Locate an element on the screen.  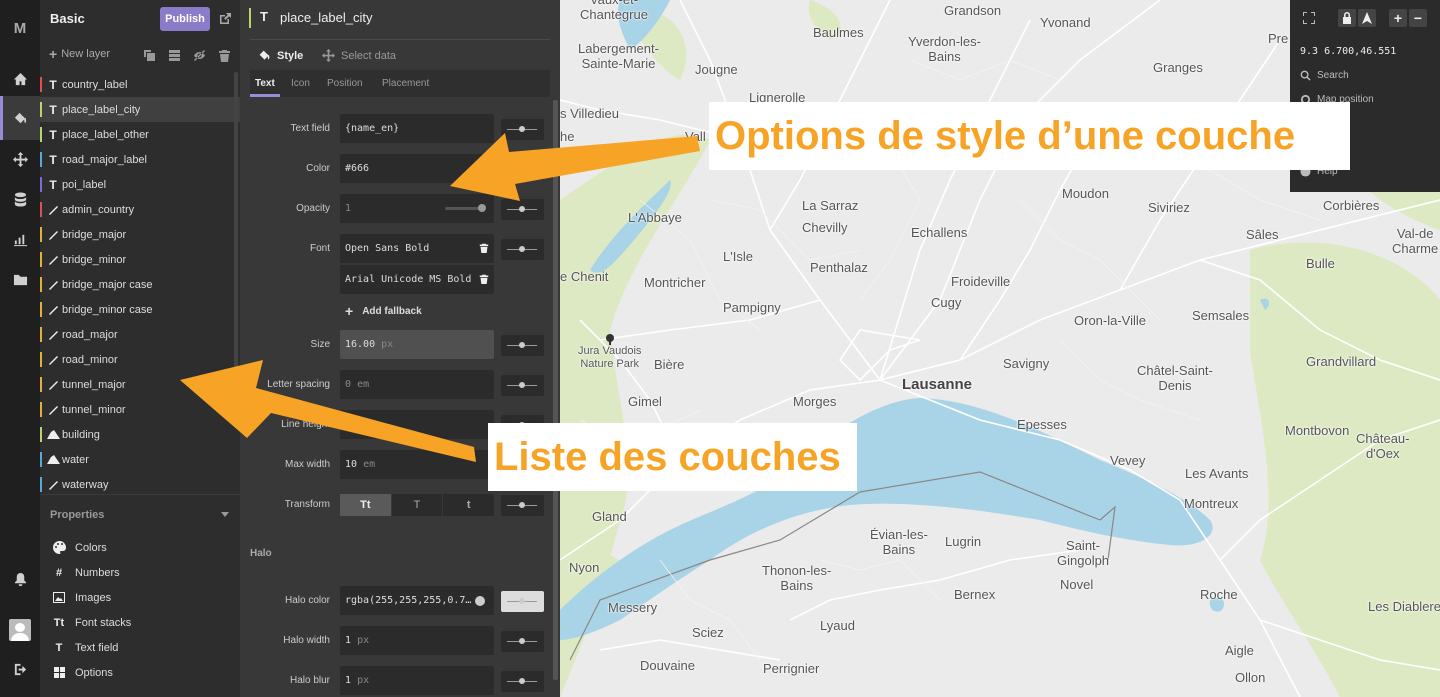
external-link-icon is located at coordinates (225, 18).